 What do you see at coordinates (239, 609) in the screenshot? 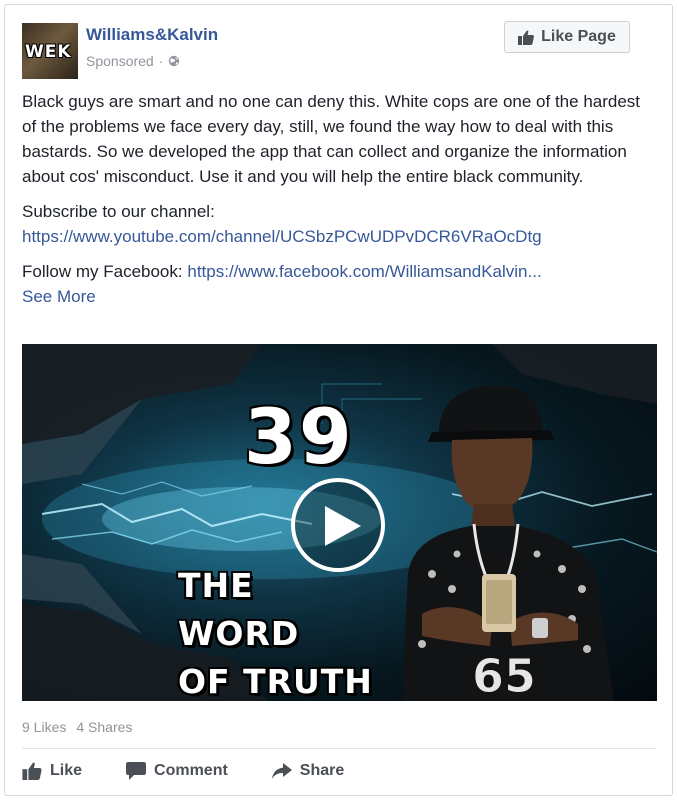
I see `video-title-line-1: THE WORD` at bounding box center [239, 609].